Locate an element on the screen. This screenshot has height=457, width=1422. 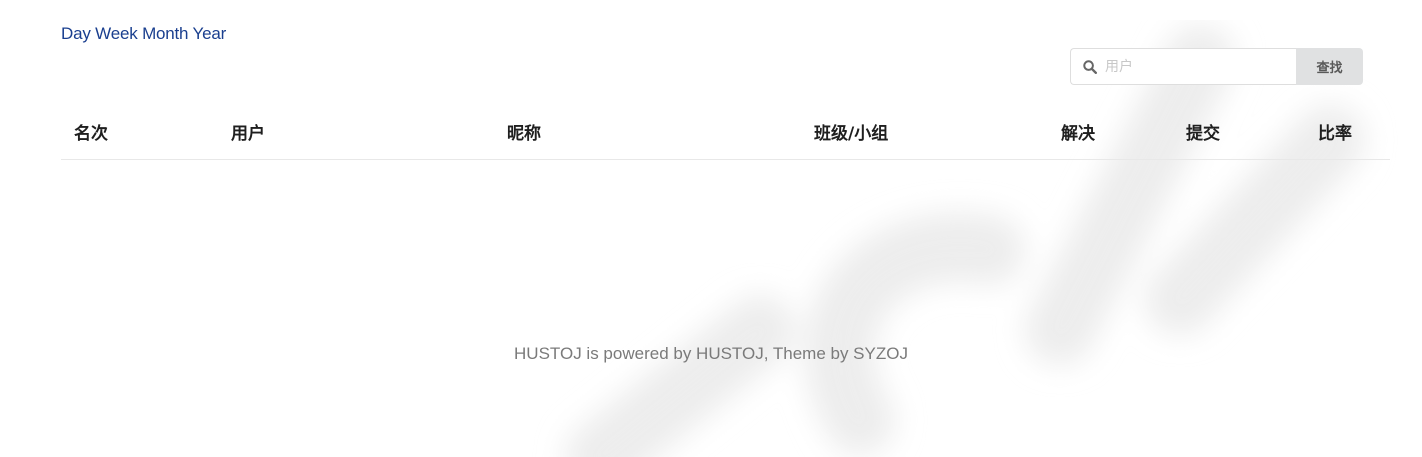
column-header-solved: 解决 is located at coordinates (1078, 131).